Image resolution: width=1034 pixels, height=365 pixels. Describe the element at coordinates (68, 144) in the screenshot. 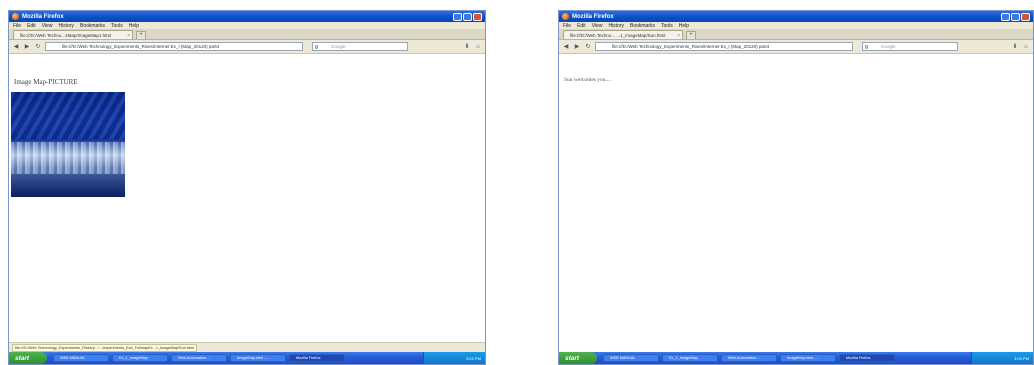

I see `image-map-picture` at that location.